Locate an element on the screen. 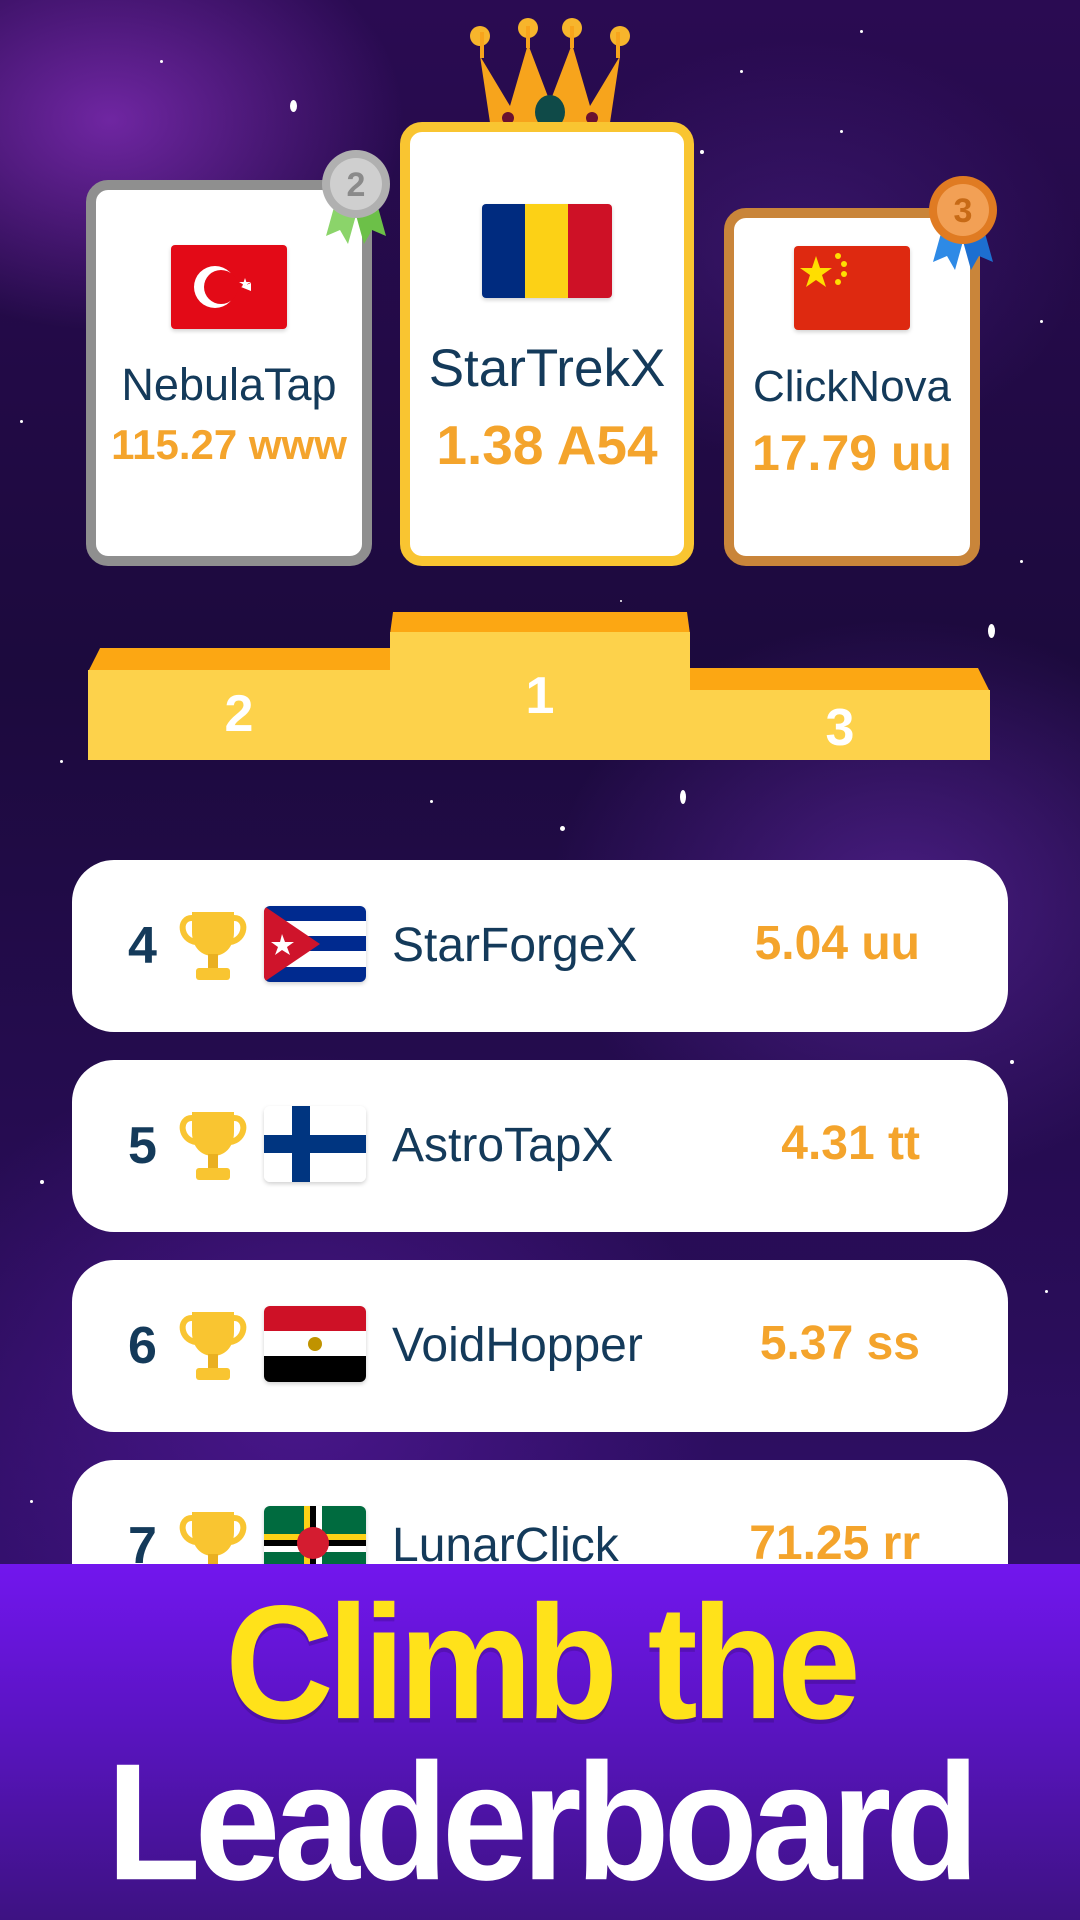  svg-text: 2 is located at coordinates (356, 185).